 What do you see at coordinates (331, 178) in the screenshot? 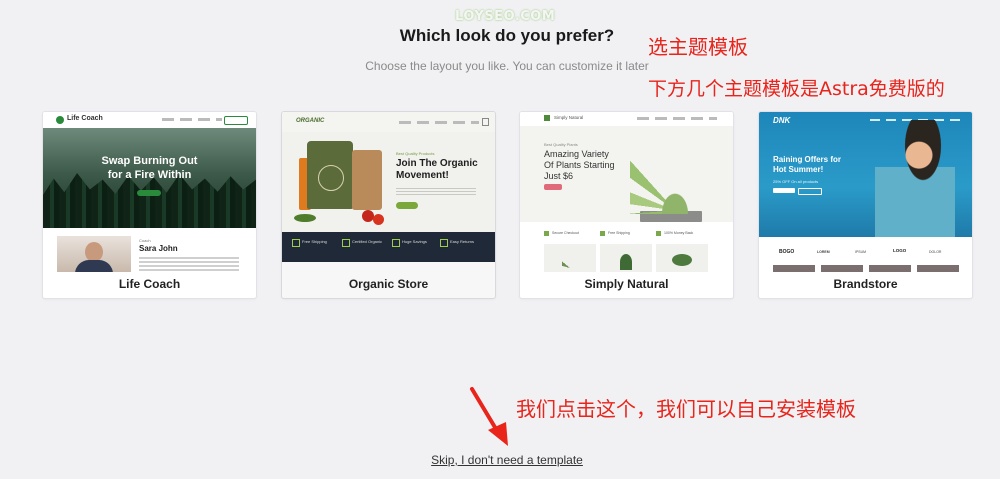
I see `bag-emblem` at bounding box center [331, 178].